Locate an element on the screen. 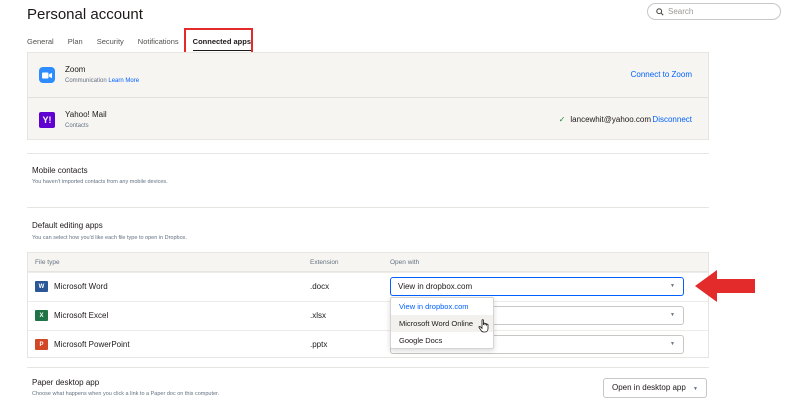  disconnect-link: Disconnect is located at coordinates (672, 119).